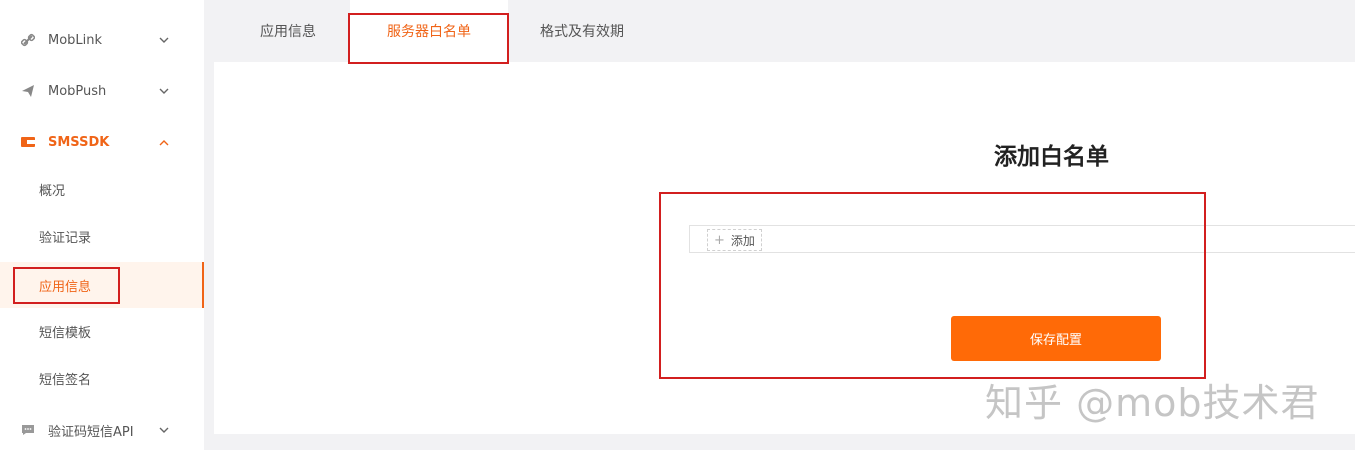  What do you see at coordinates (582, 31) in the screenshot?
I see `tab-format-validity: 格式及有效期` at bounding box center [582, 31].